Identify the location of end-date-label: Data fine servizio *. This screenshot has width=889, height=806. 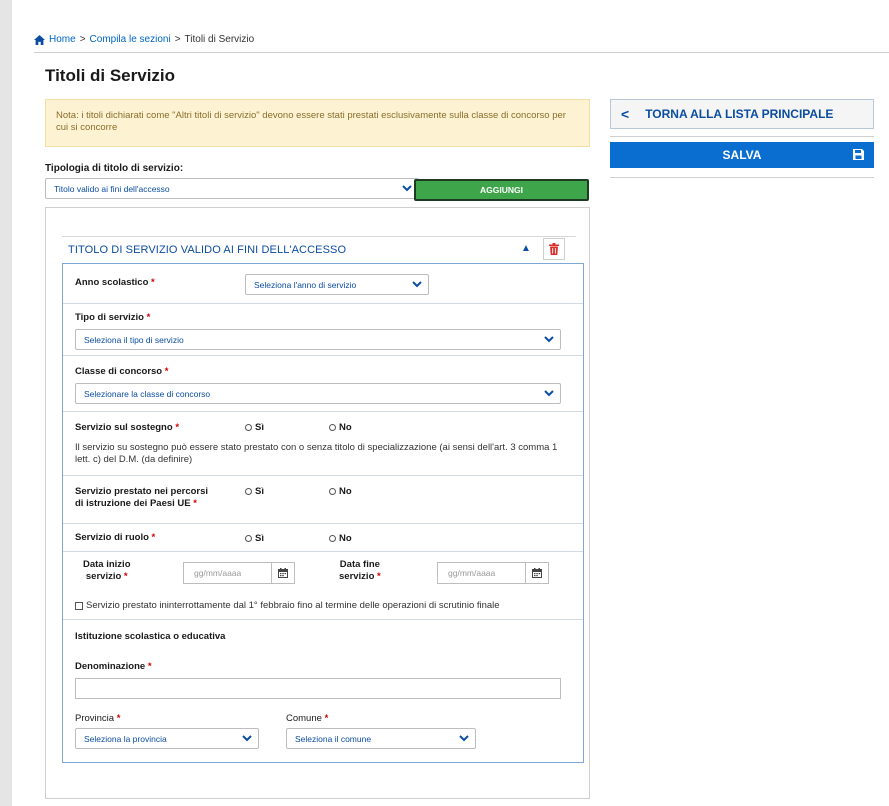
(360, 571).